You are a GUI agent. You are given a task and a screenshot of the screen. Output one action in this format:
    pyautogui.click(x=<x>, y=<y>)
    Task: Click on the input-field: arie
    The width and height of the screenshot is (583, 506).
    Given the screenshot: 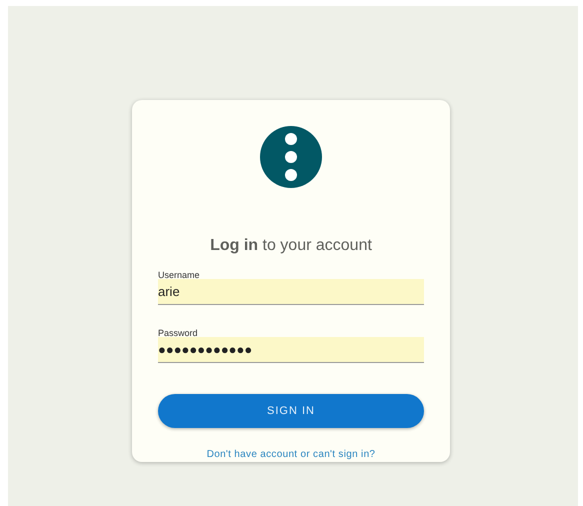 What is the action you would take?
    pyautogui.click(x=291, y=292)
    